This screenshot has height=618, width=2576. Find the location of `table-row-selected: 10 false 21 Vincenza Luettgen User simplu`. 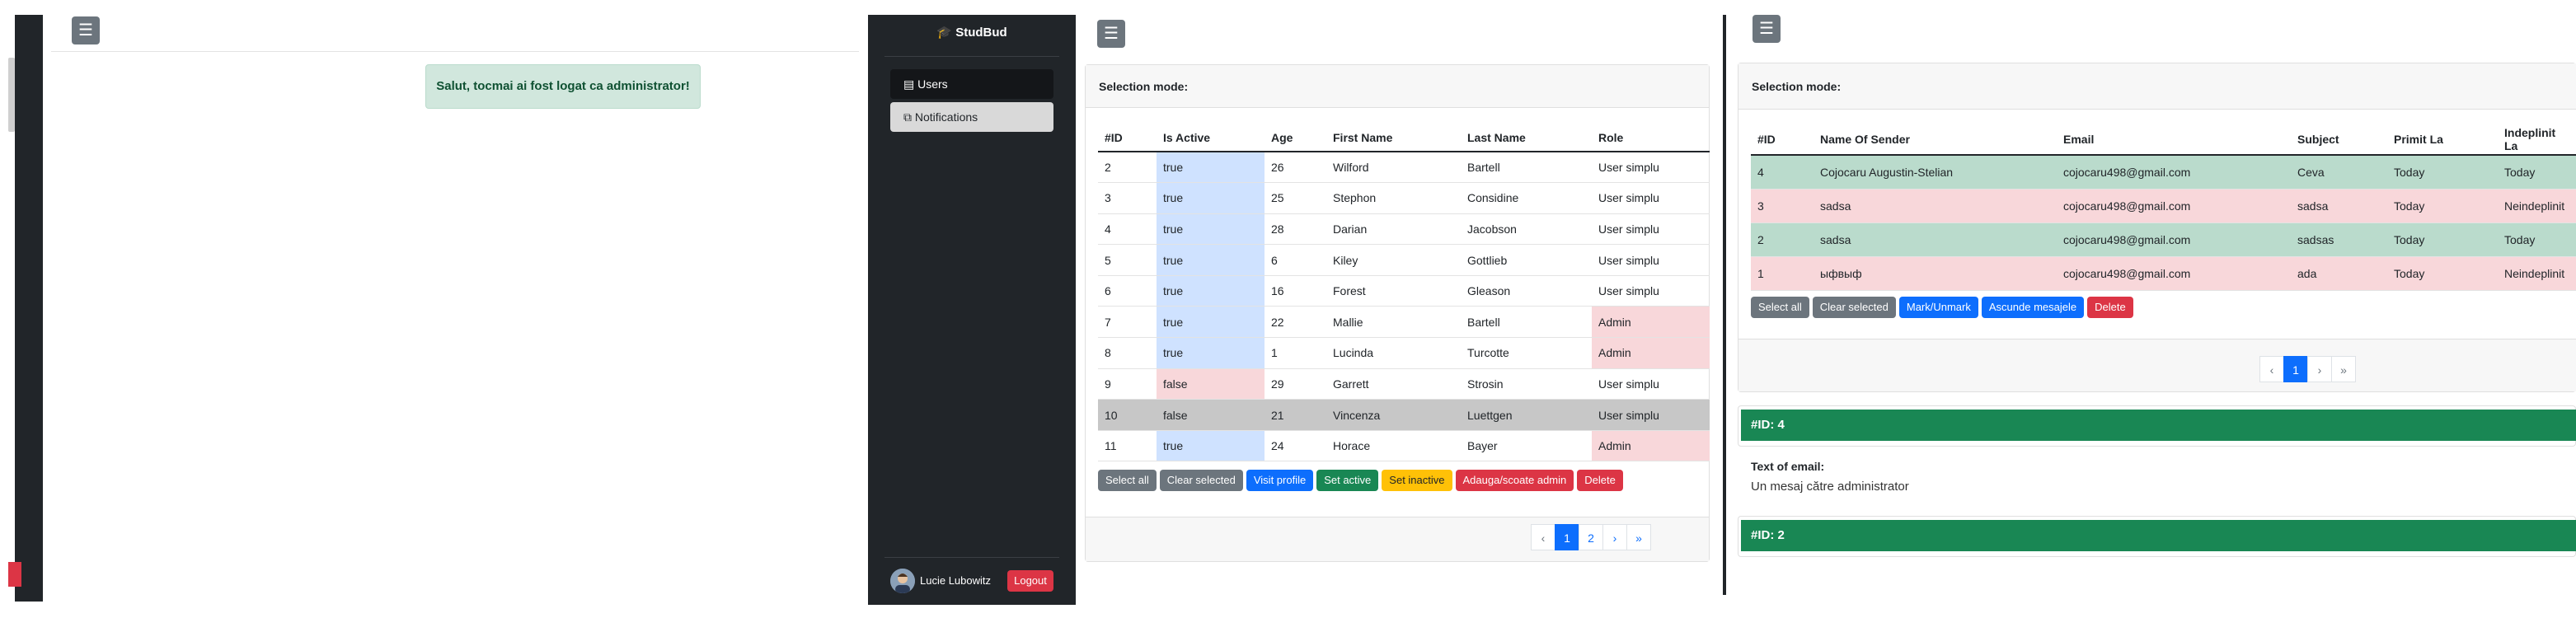

table-row-selected: 10 false 21 Vincenza Luettgen User simplu is located at coordinates (1404, 415).